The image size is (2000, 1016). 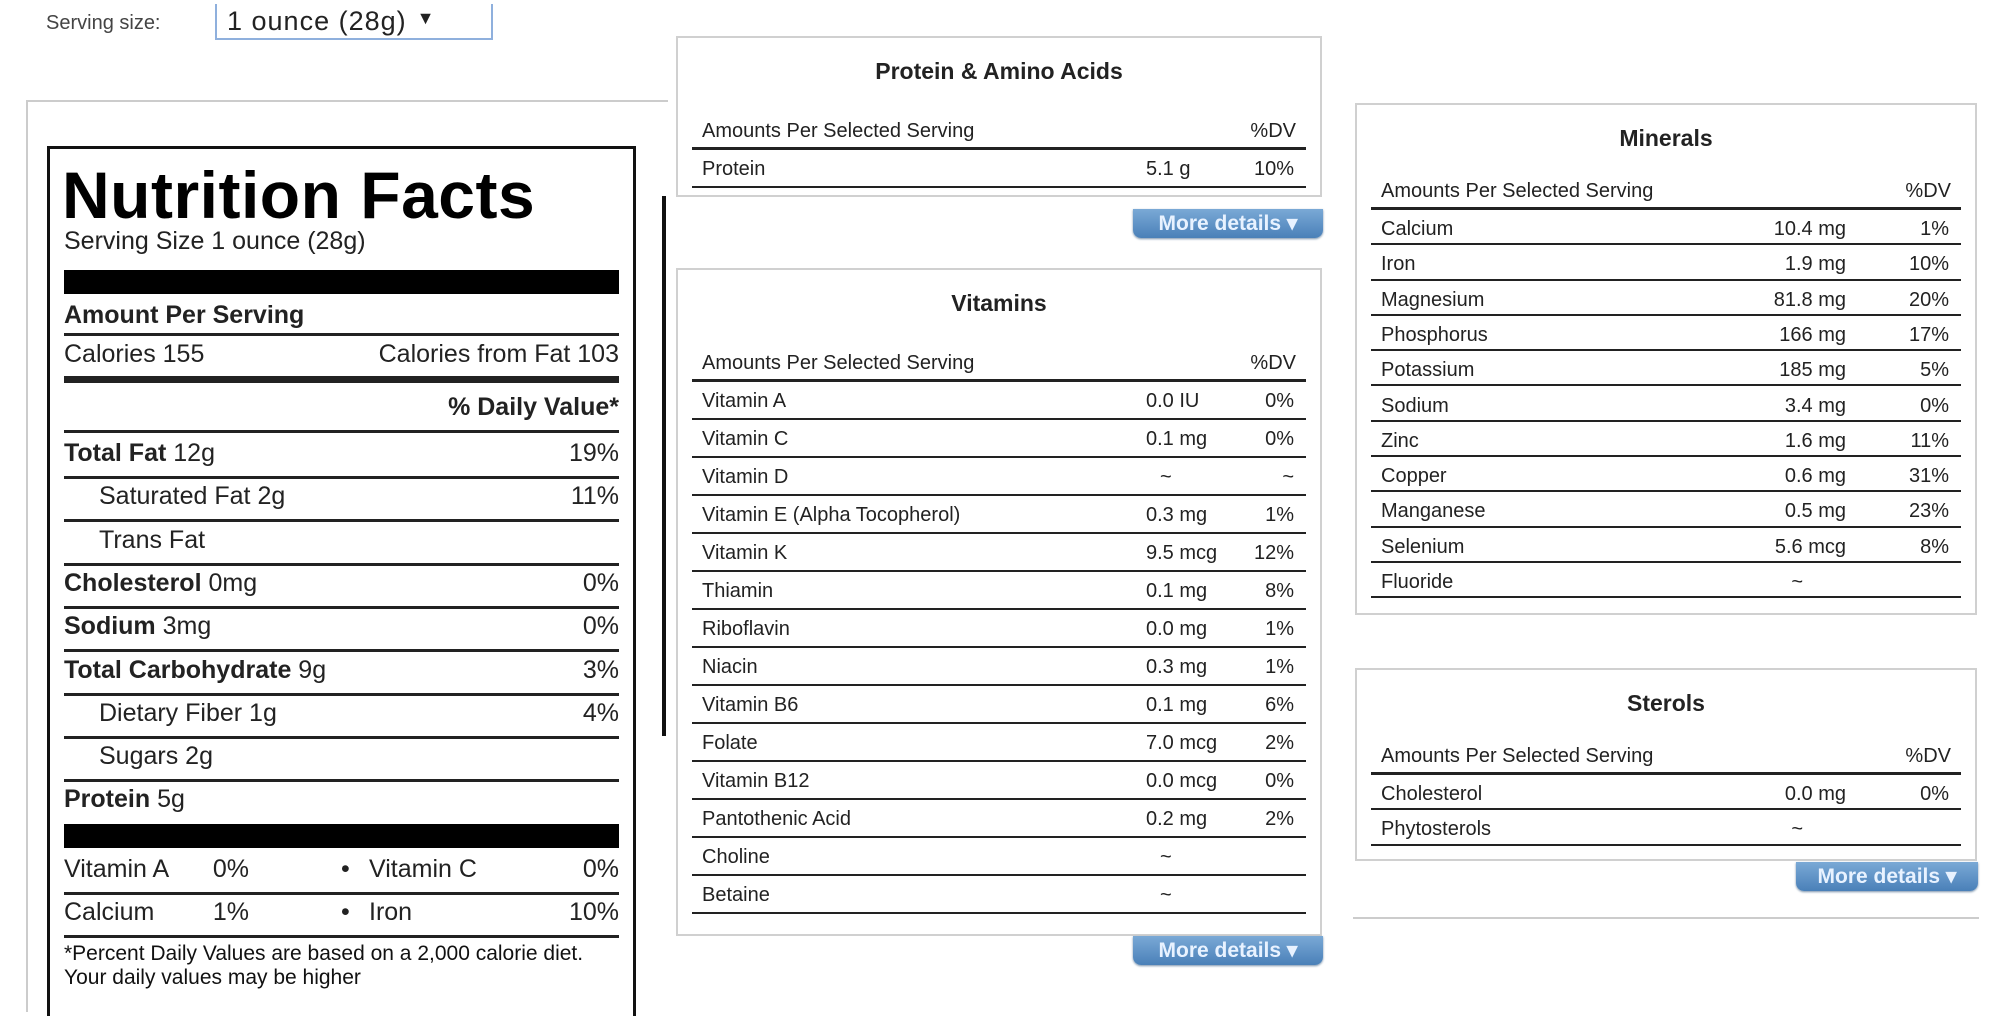 What do you see at coordinates (341, 756) in the screenshot?
I see `label-row: Sugars 2g` at bounding box center [341, 756].